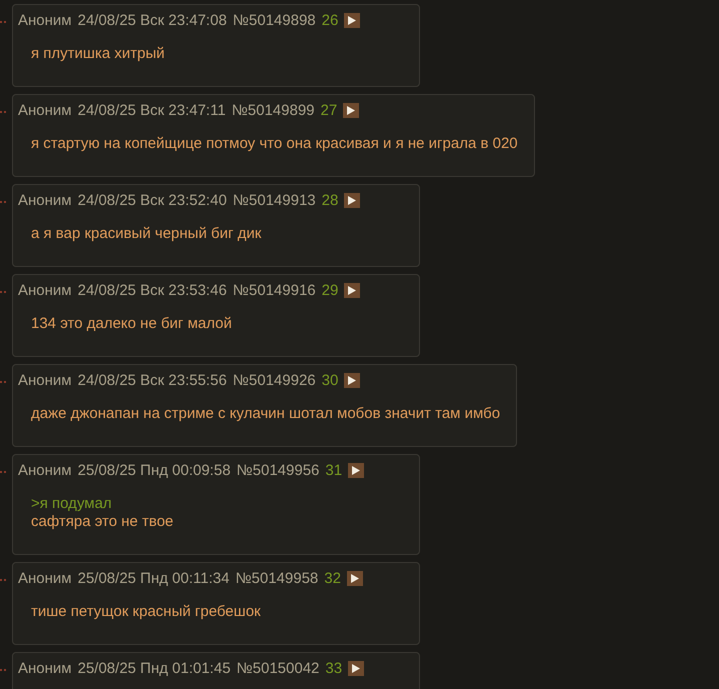 The image size is (719, 689). What do you see at coordinates (333, 668) in the screenshot?
I see `post-index: 33` at bounding box center [333, 668].